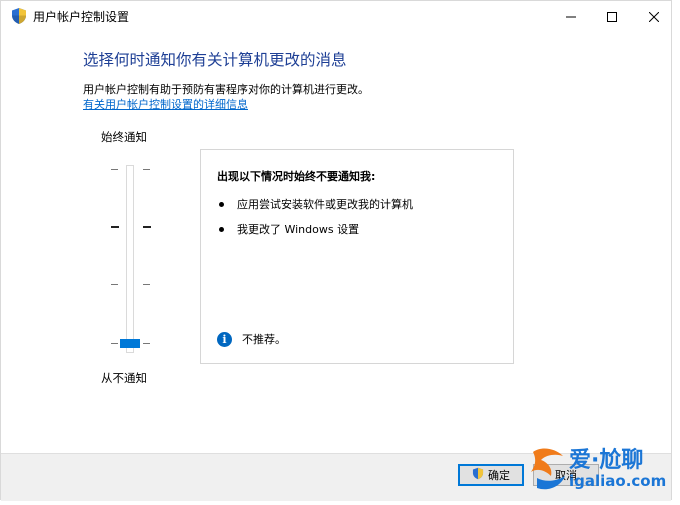 This screenshot has height=505, width=680. What do you see at coordinates (215, 60) in the screenshot?
I see `page-heading: 选择何时通知你有关计算机更改的消息` at bounding box center [215, 60].